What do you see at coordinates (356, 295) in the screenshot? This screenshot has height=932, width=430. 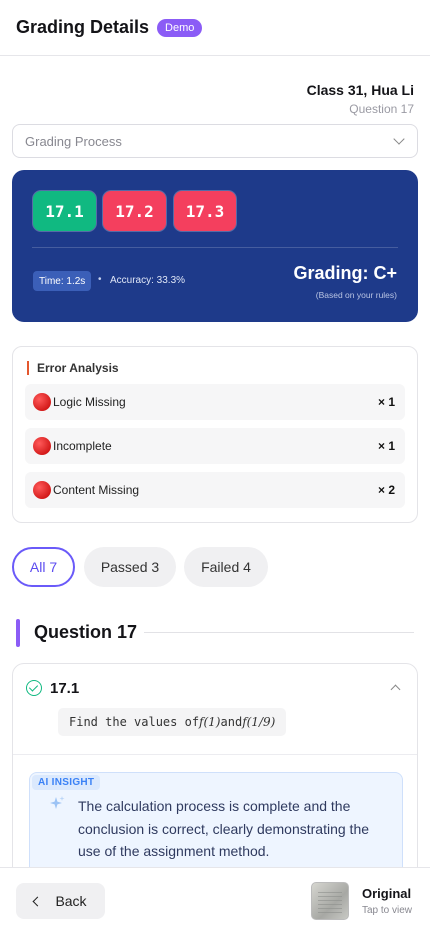 I see `grade-note: (Based on your rules)` at bounding box center [356, 295].